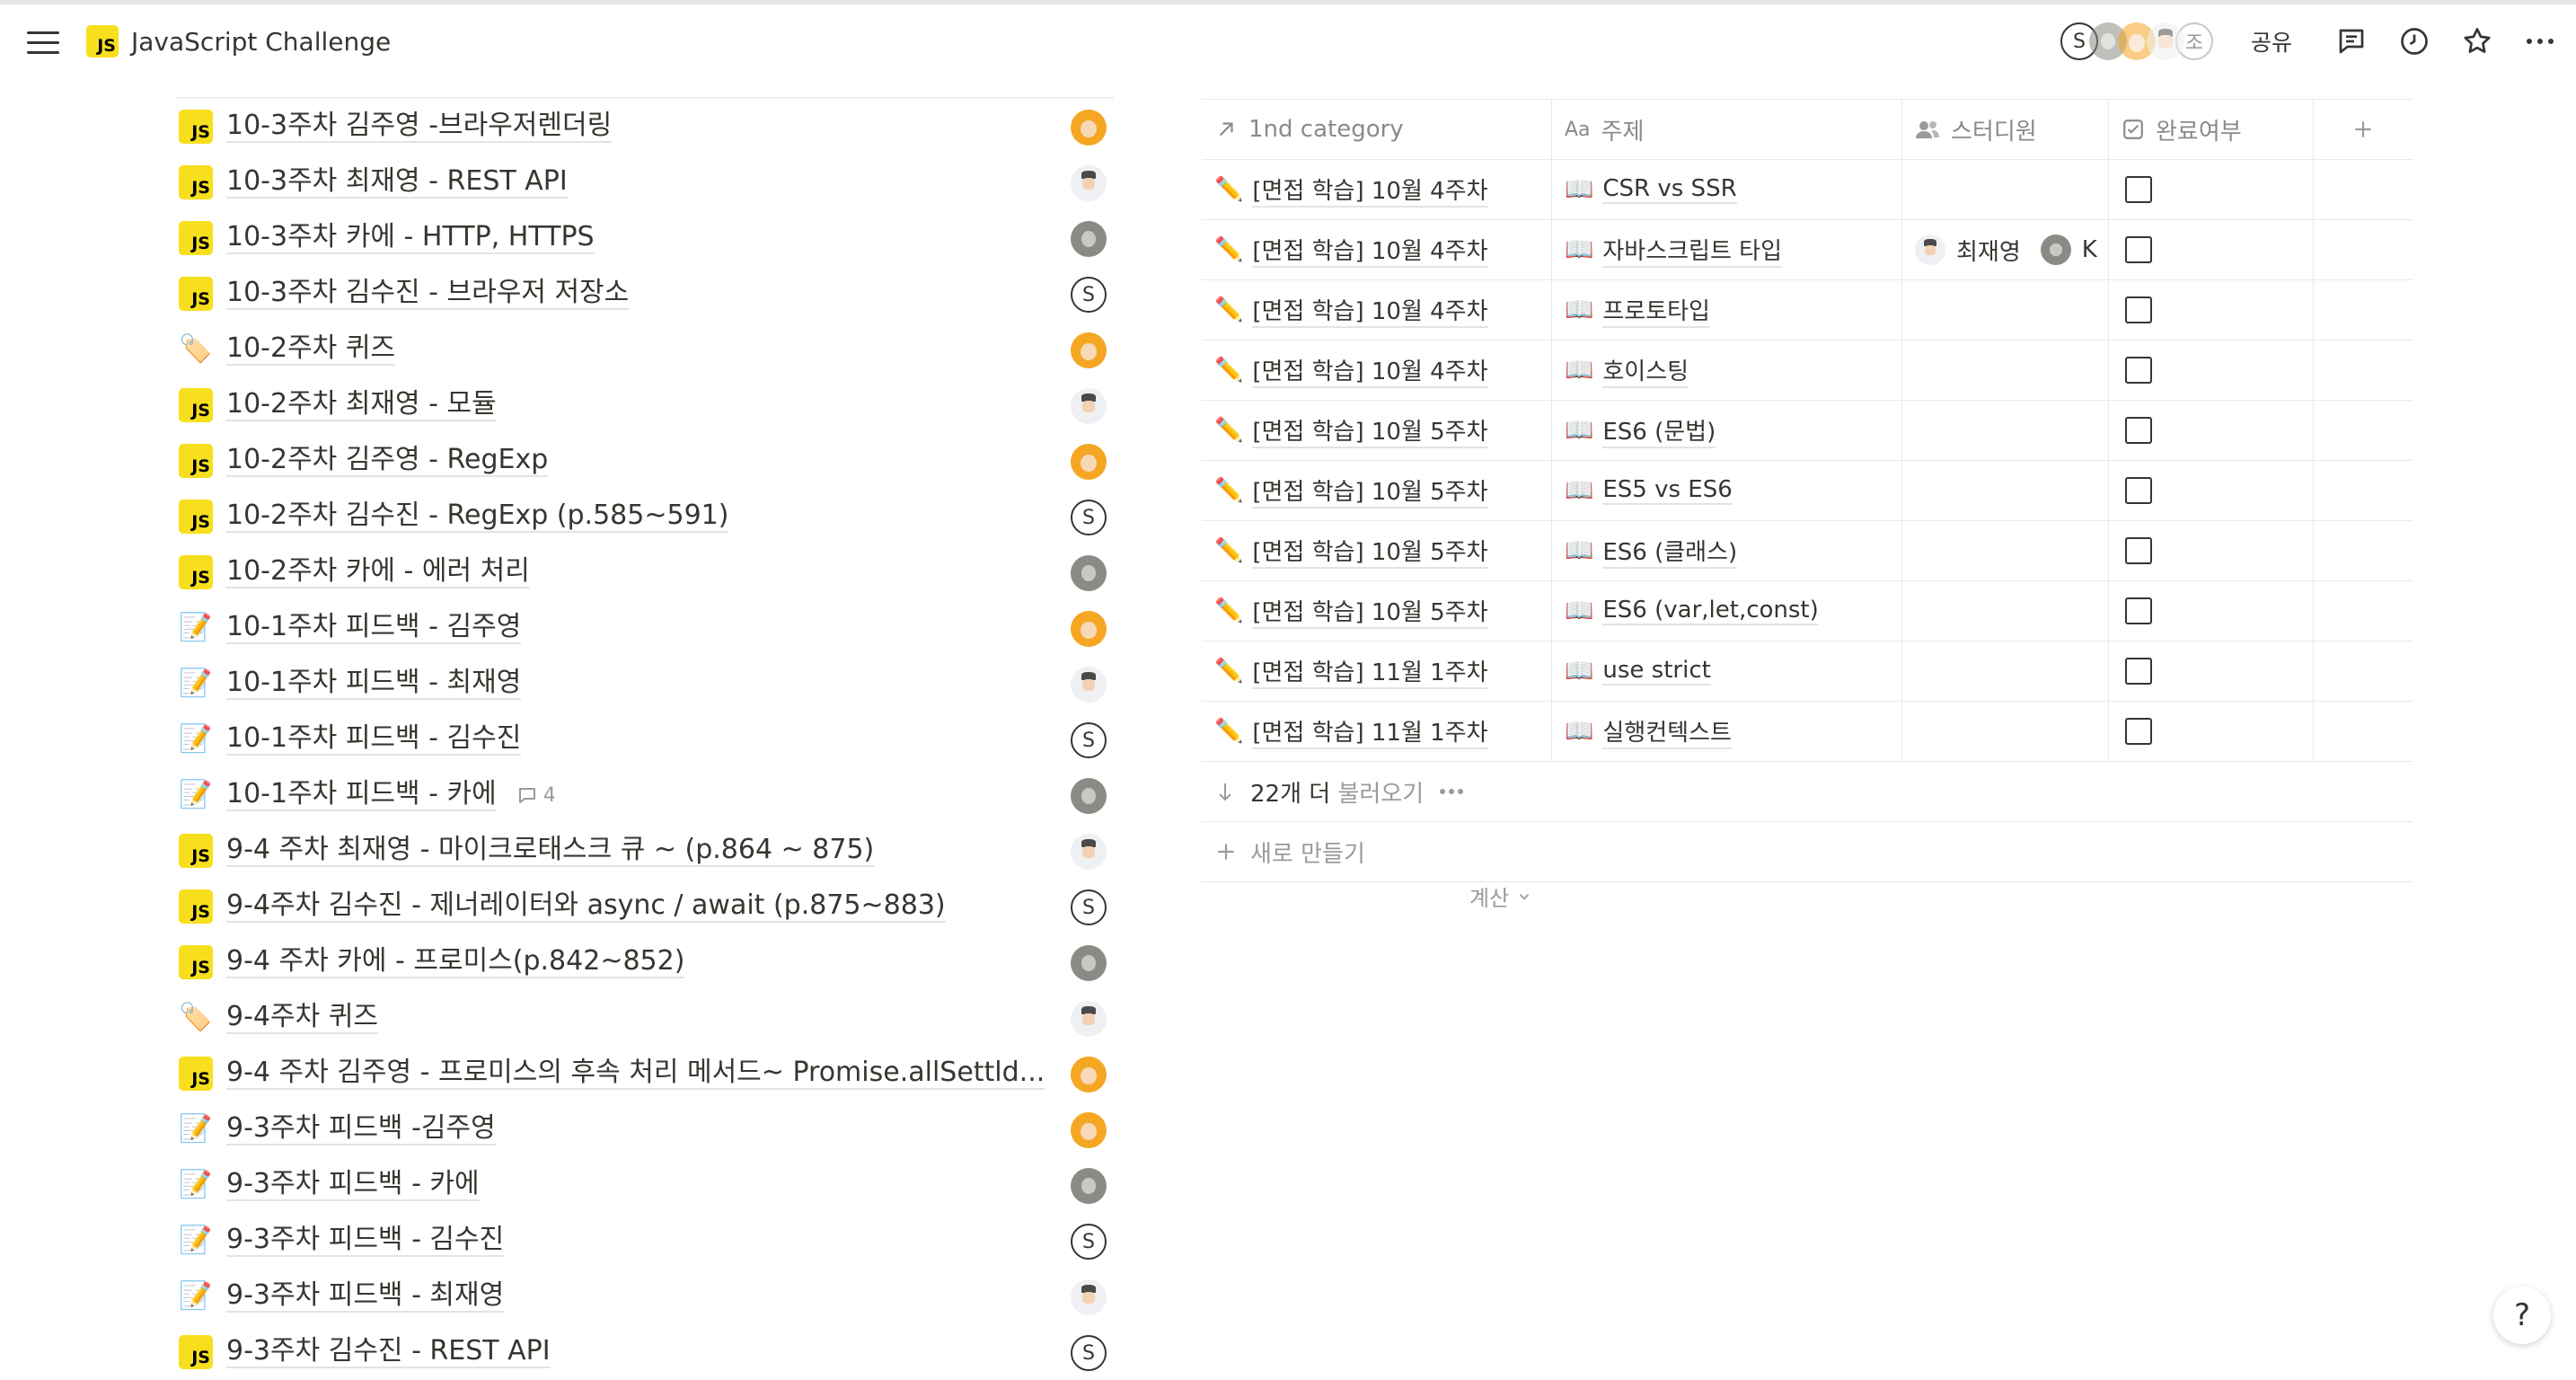 The height and width of the screenshot is (1380, 2576). Describe the element at coordinates (374, 628) in the screenshot. I see `list-item-title: 10-1주차 피드백 - 김주영` at that location.